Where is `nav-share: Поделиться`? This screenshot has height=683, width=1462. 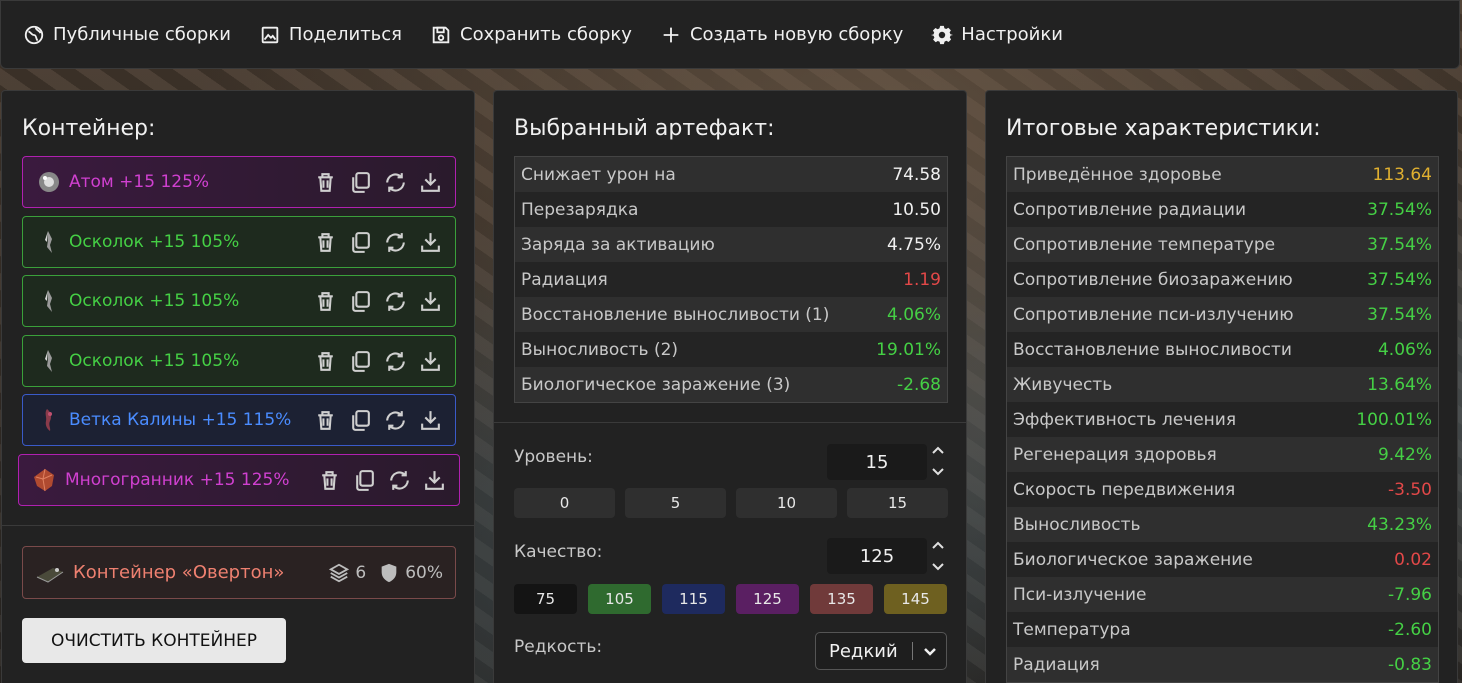
nav-share: Поделиться is located at coordinates (330, 35).